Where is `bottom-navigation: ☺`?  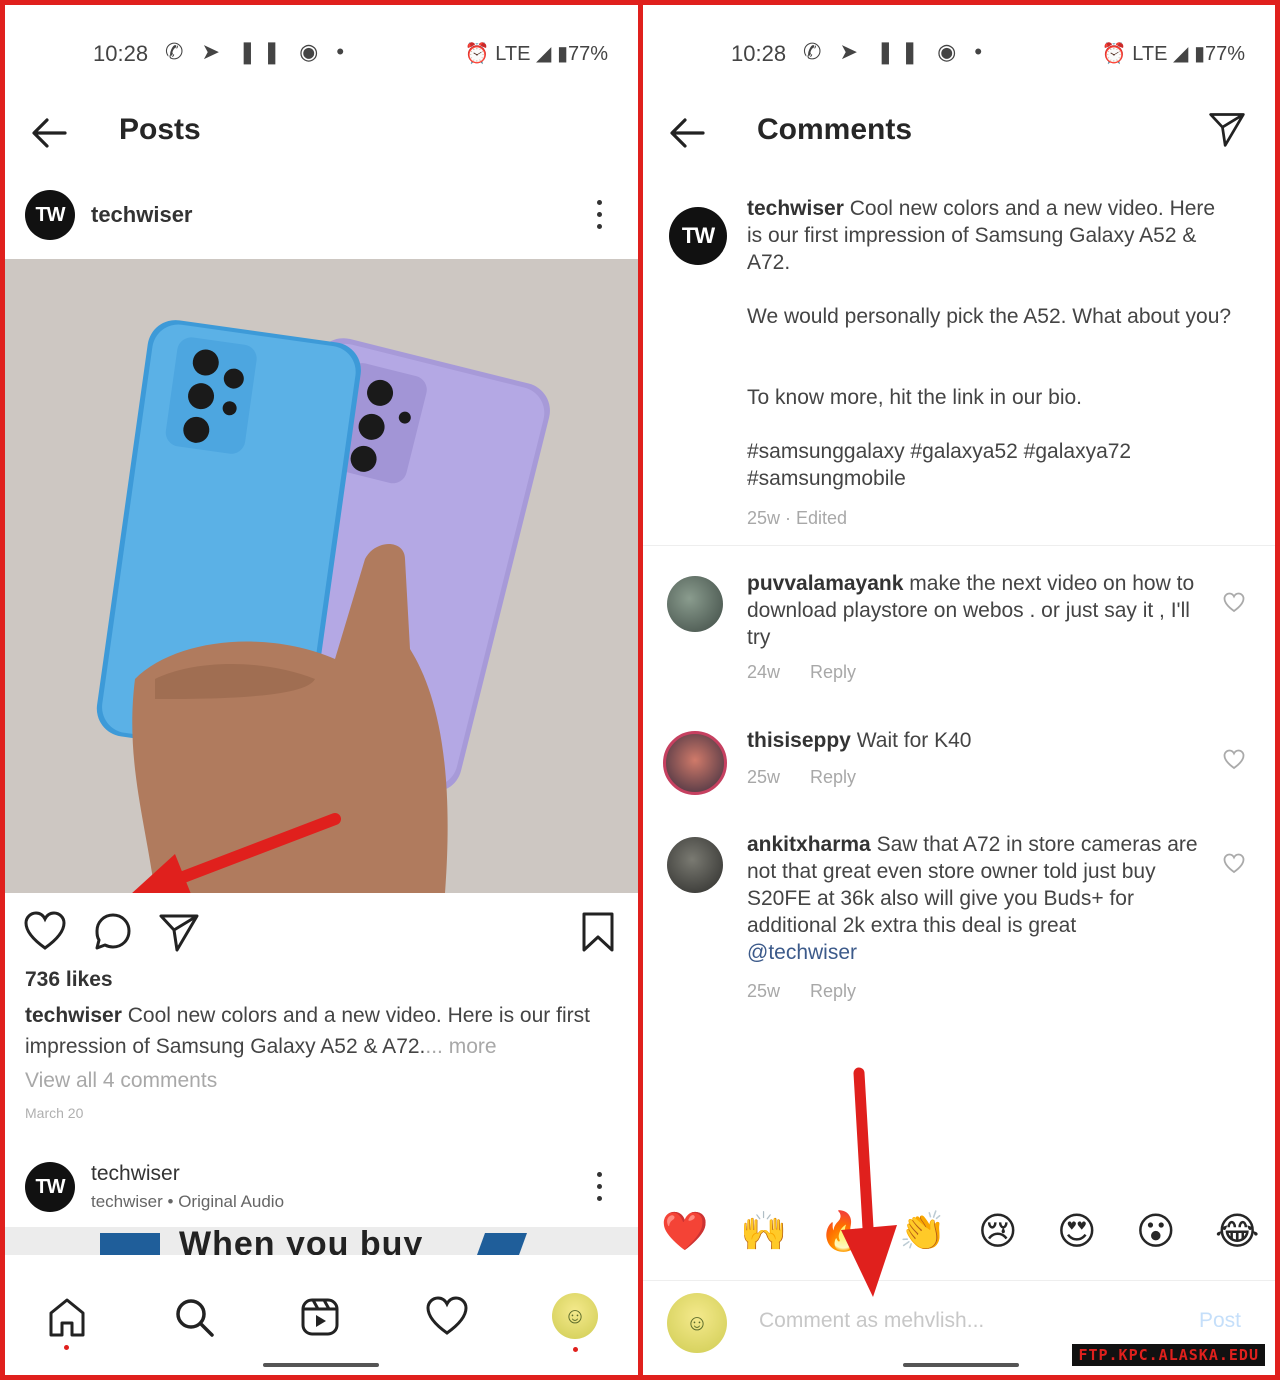
bottom-navigation: ☺ is located at coordinates (321, 1315).